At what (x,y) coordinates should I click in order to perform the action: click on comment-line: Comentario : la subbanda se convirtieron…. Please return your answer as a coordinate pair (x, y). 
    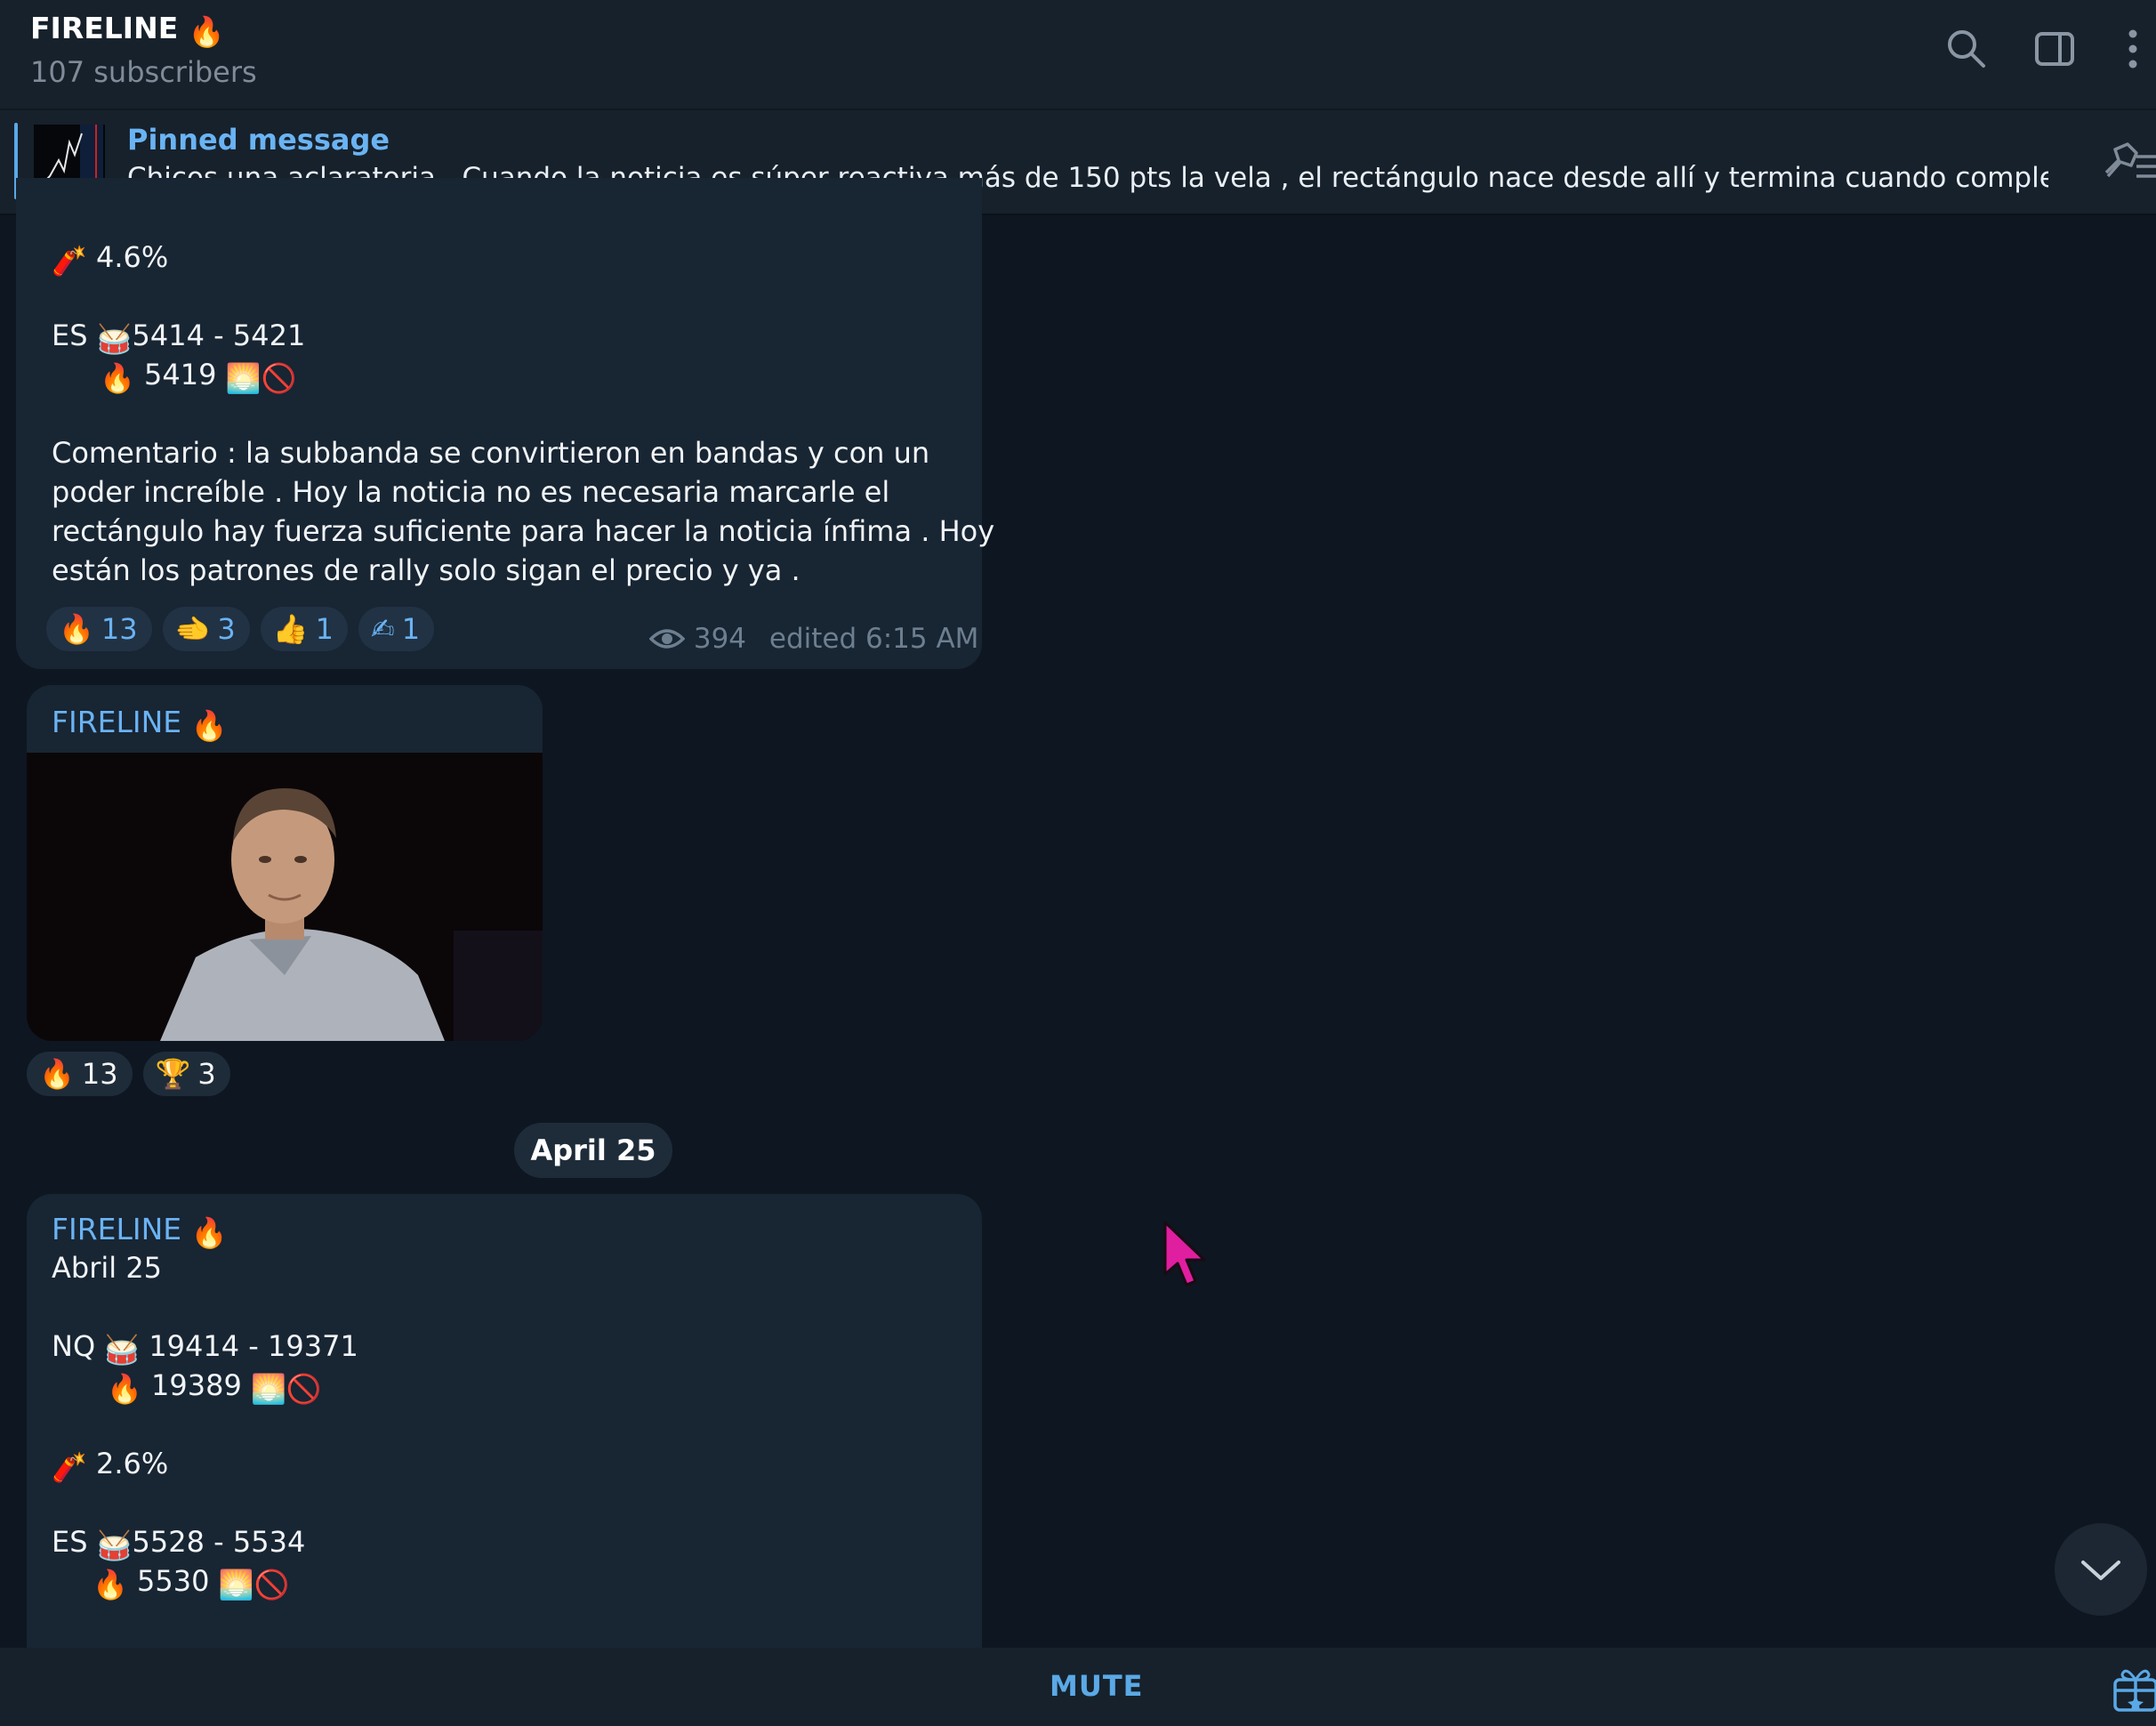
    Looking at the image, I should click on (491, 453).